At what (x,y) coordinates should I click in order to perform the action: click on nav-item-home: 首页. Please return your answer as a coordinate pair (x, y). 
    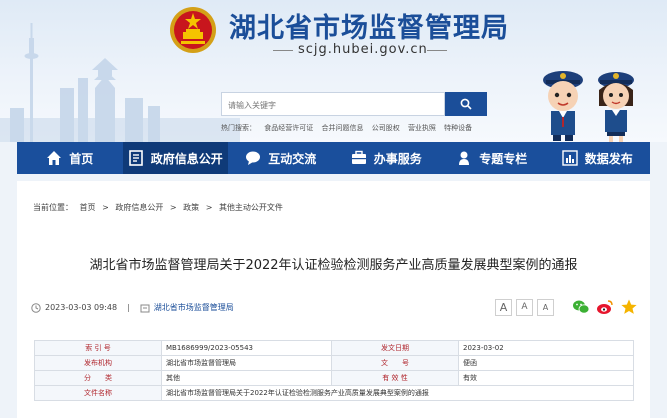
    Looking at the image, I should click on (70, 158).